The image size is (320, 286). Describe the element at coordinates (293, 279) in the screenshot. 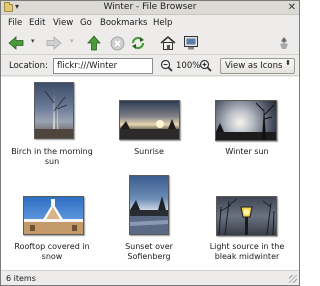

I see `resize-grip-icon` at that location.